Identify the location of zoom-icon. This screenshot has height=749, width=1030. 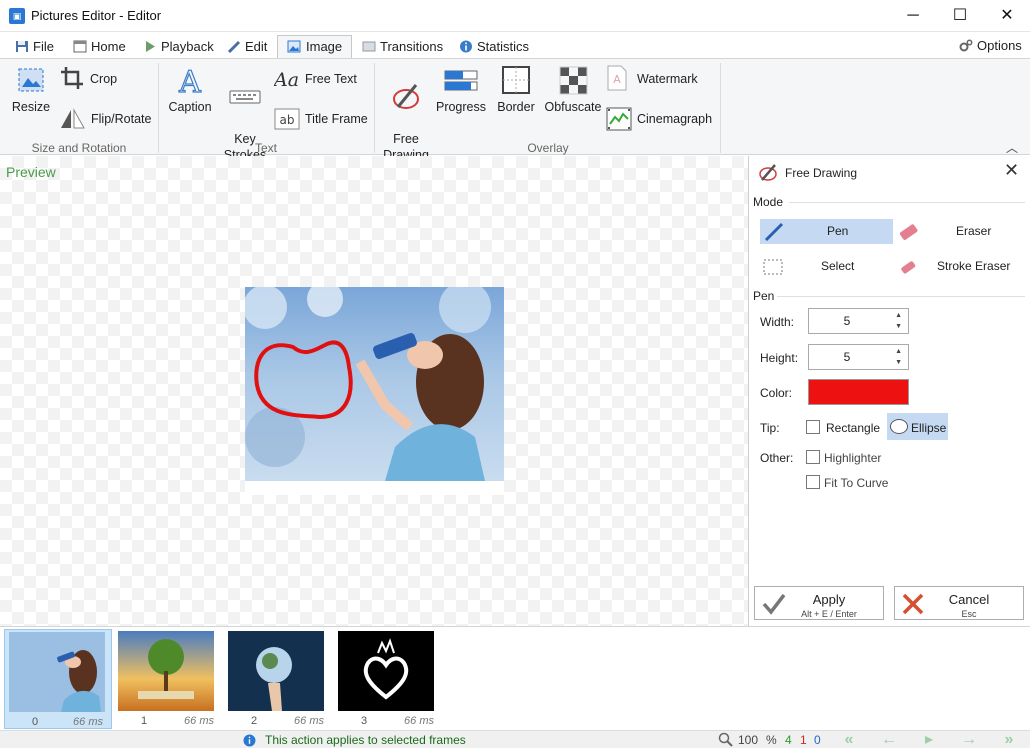
(725, 739).